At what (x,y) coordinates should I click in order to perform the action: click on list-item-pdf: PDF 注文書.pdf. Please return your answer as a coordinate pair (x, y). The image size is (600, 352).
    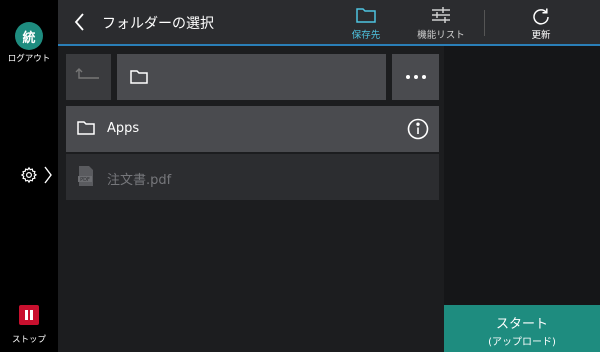
    Looking at the image, I should click on (252, 177).